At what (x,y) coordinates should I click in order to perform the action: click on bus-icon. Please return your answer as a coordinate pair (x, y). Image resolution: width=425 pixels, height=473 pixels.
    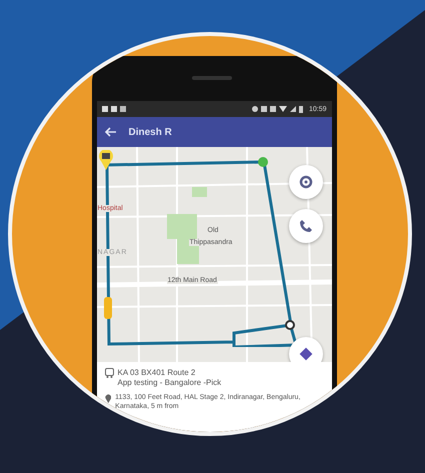
    Looking at the image, I should click on (109, 373).